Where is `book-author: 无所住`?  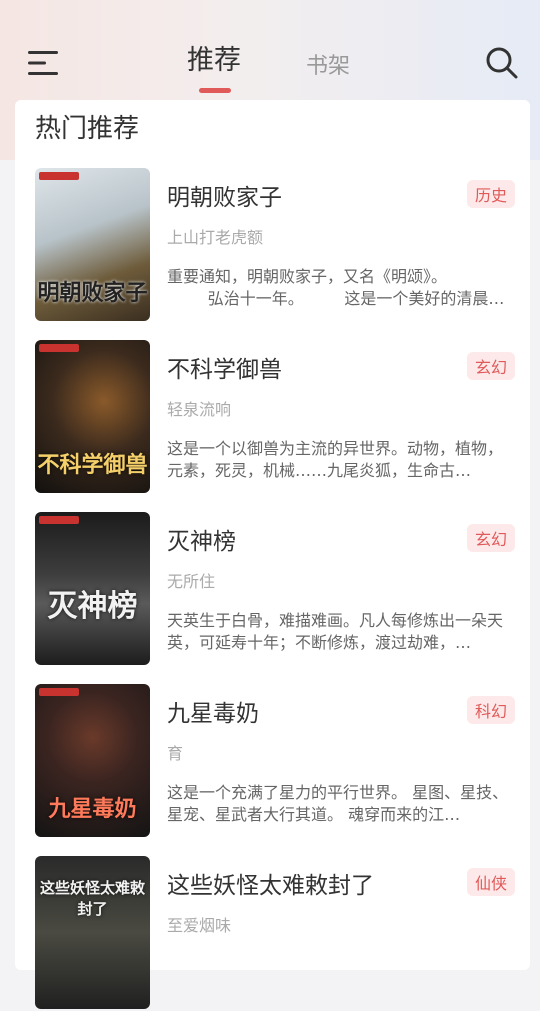 book-author: 无所住 is located at coordinates (191, 581).